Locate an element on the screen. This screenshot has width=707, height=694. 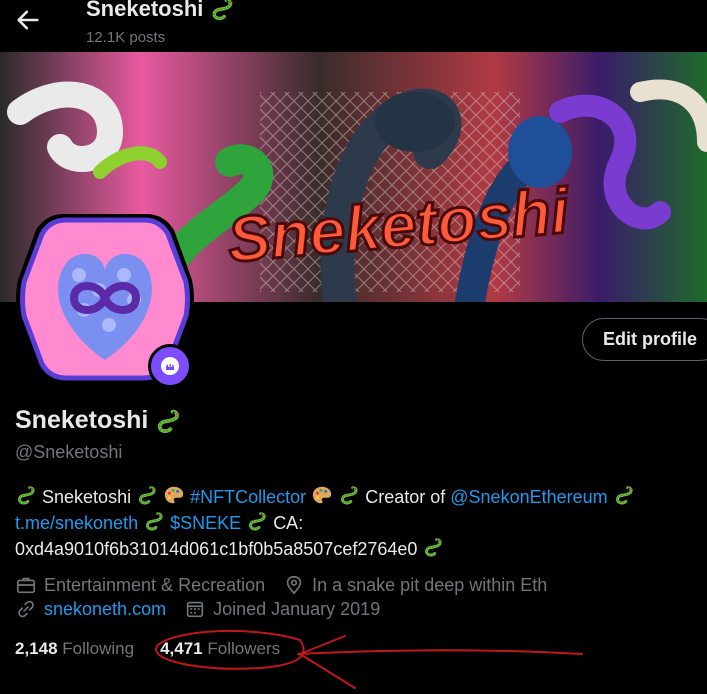
website-item: snekoneth.com is located at coordinates (90, 609).